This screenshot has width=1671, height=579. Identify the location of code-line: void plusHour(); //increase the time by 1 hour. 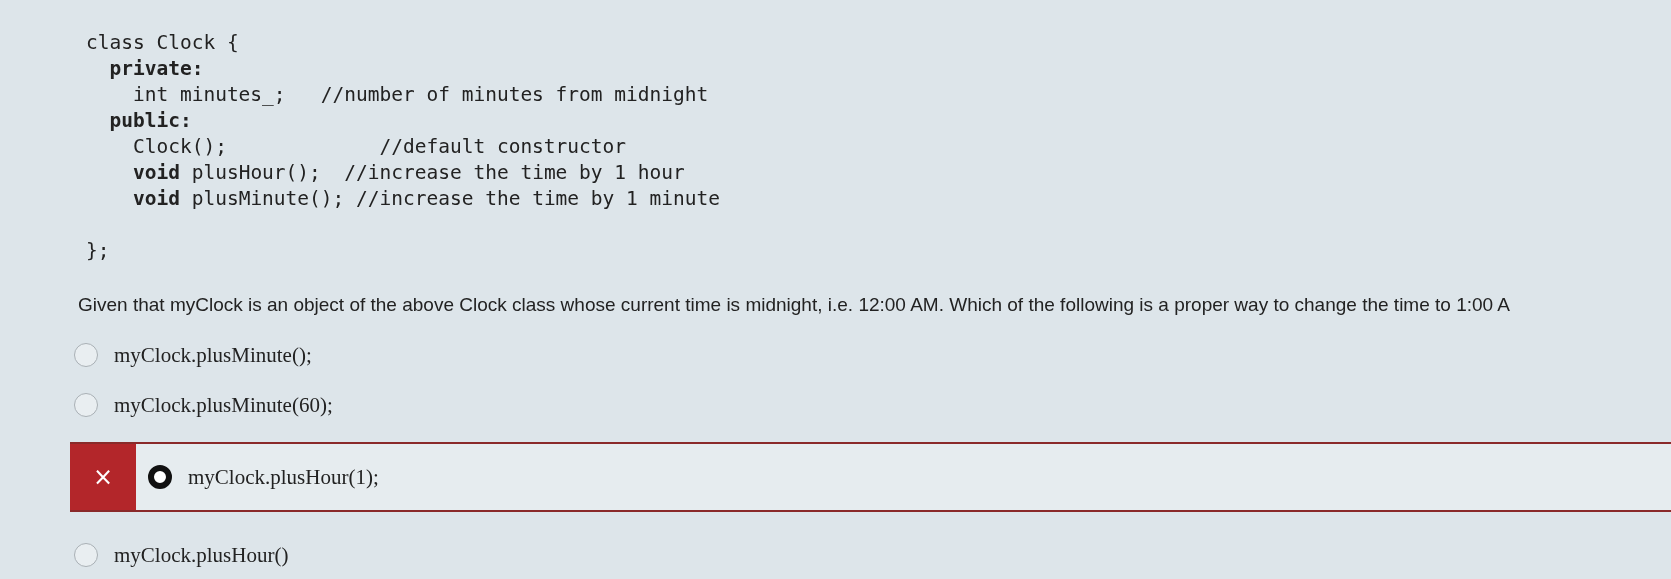
(408, 173).